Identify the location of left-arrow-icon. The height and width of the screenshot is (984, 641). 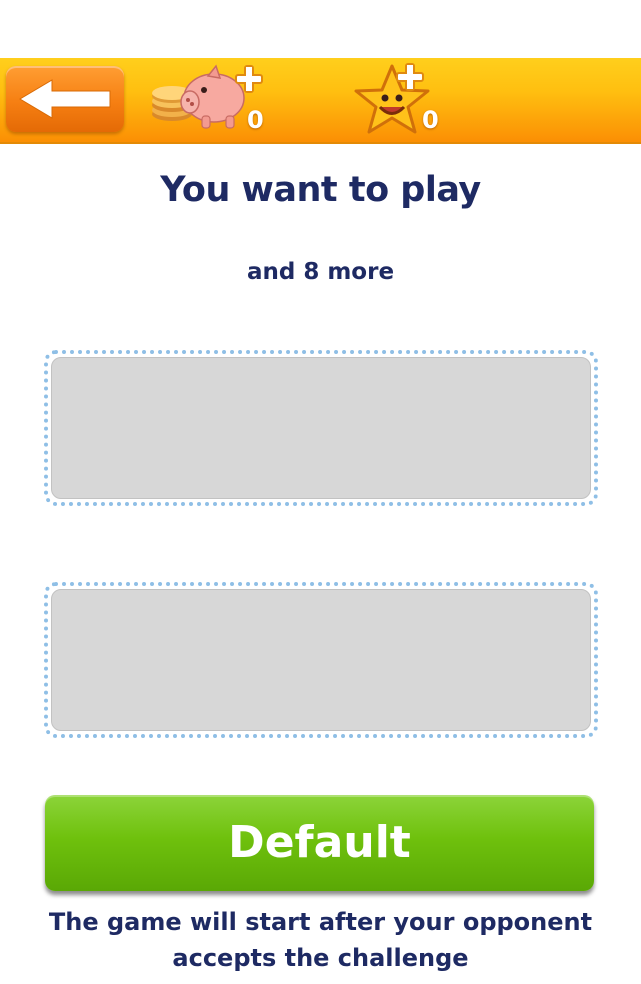
(65, 99).